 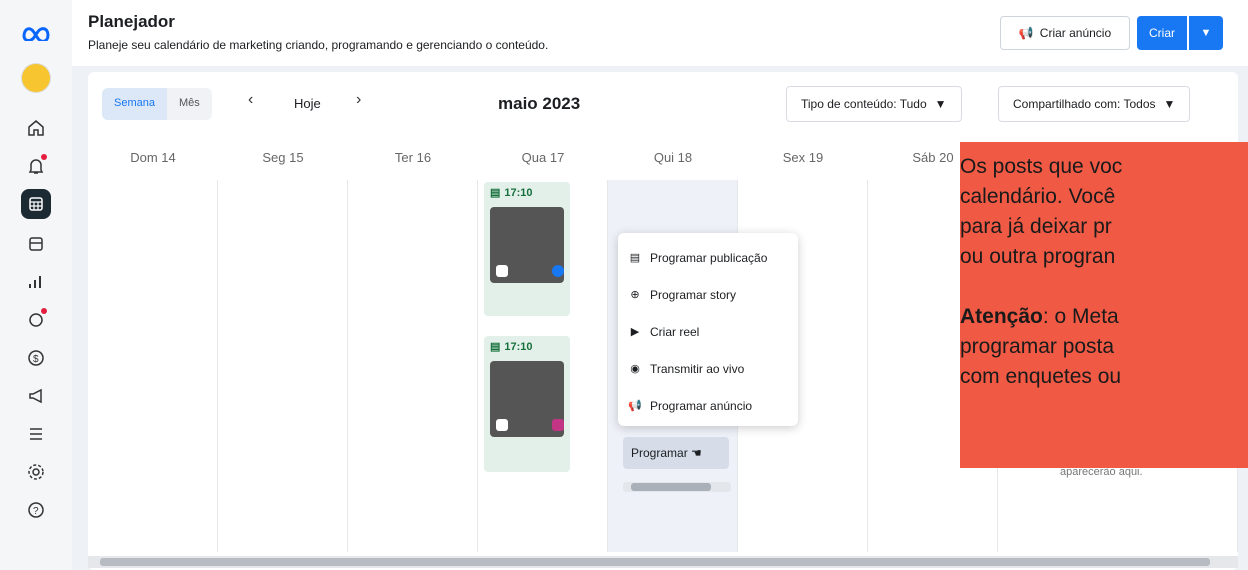 What do you see at coordinates (36, 244) in the screenshot?
I see `content-icon` at bounding box center [36, 244].